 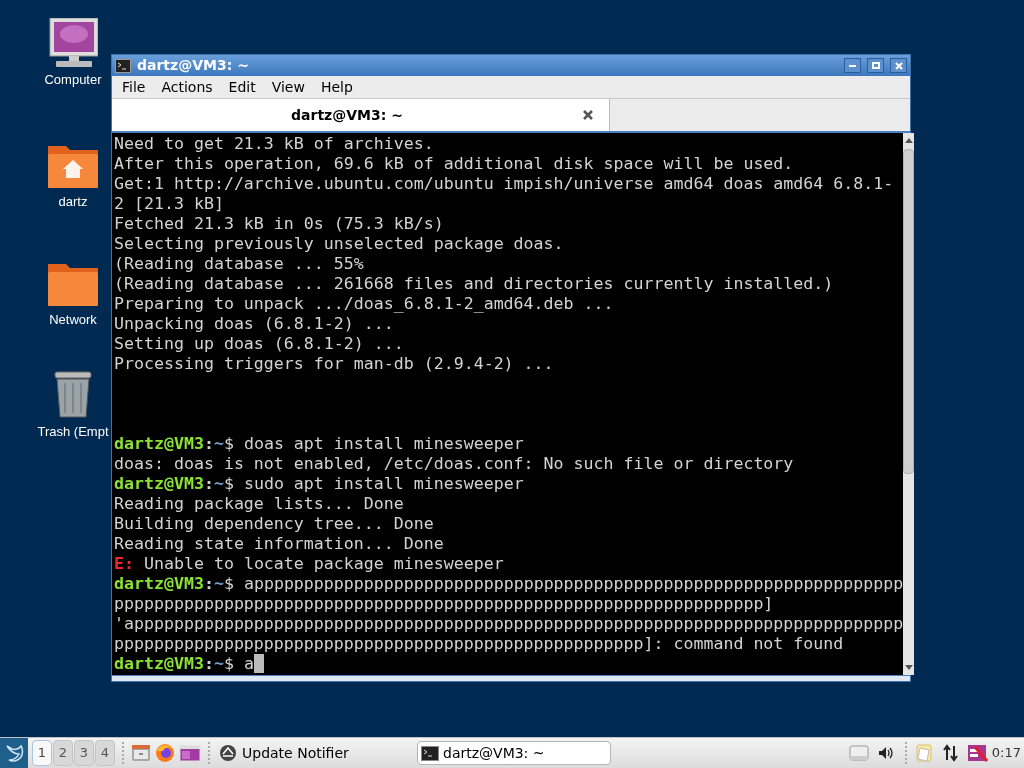 What do you see at coordinates (588, 115) in the screenshot?
I see `close-tab-icon` at bounding box center [588, 115].